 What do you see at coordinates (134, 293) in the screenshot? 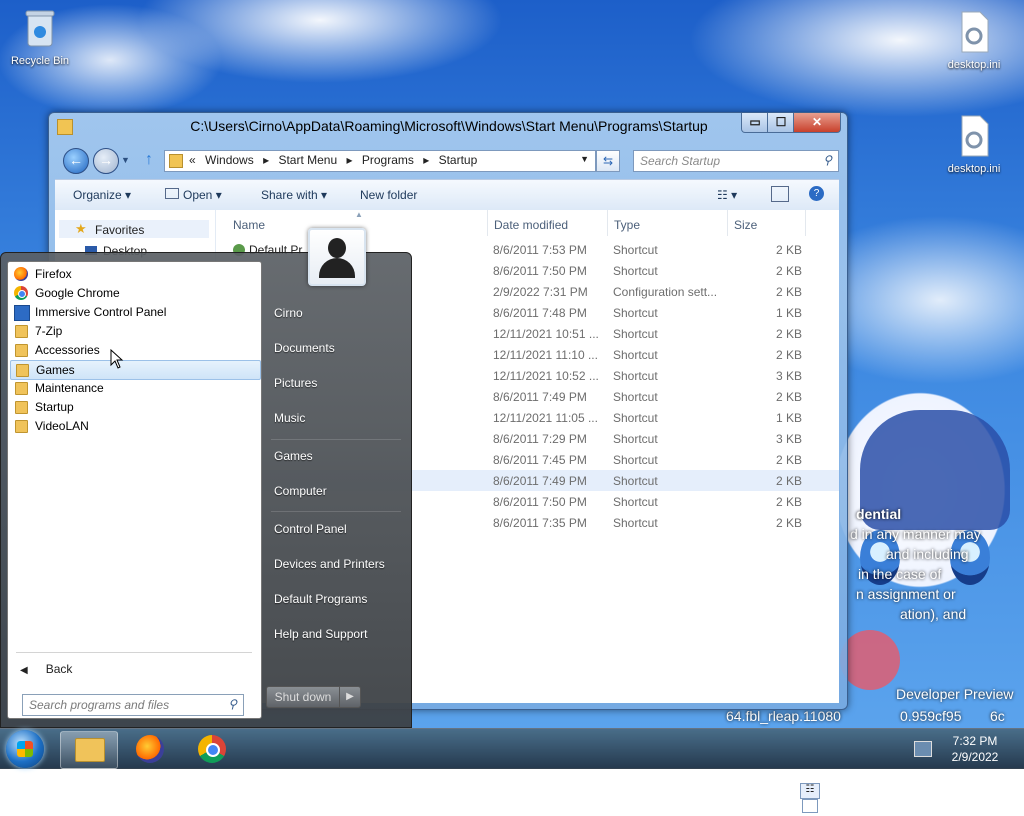
I see `program-item: Google Chrome` at bounding box center [134, 293].